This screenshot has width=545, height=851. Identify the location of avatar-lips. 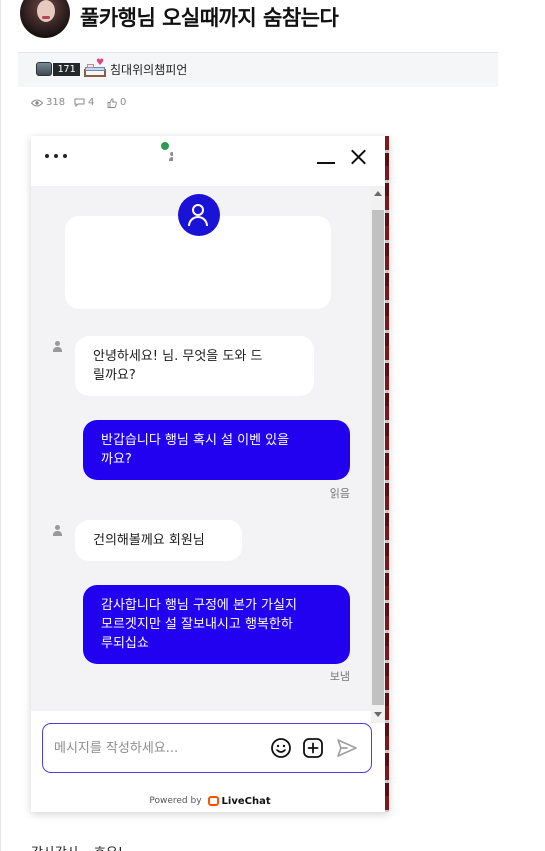
(46, 17).